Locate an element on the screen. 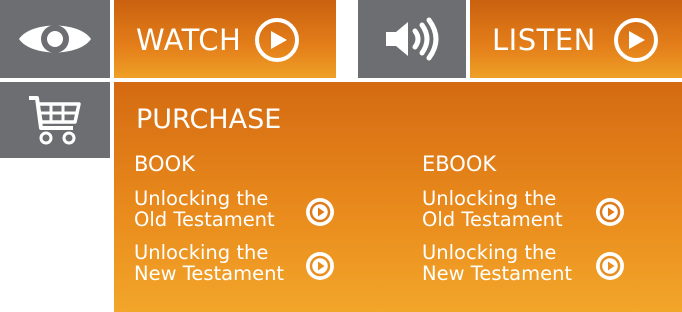 The height and width of the screenshot is (312, 682). listen-panel: LISTEN is located at coordinates (576, 39).